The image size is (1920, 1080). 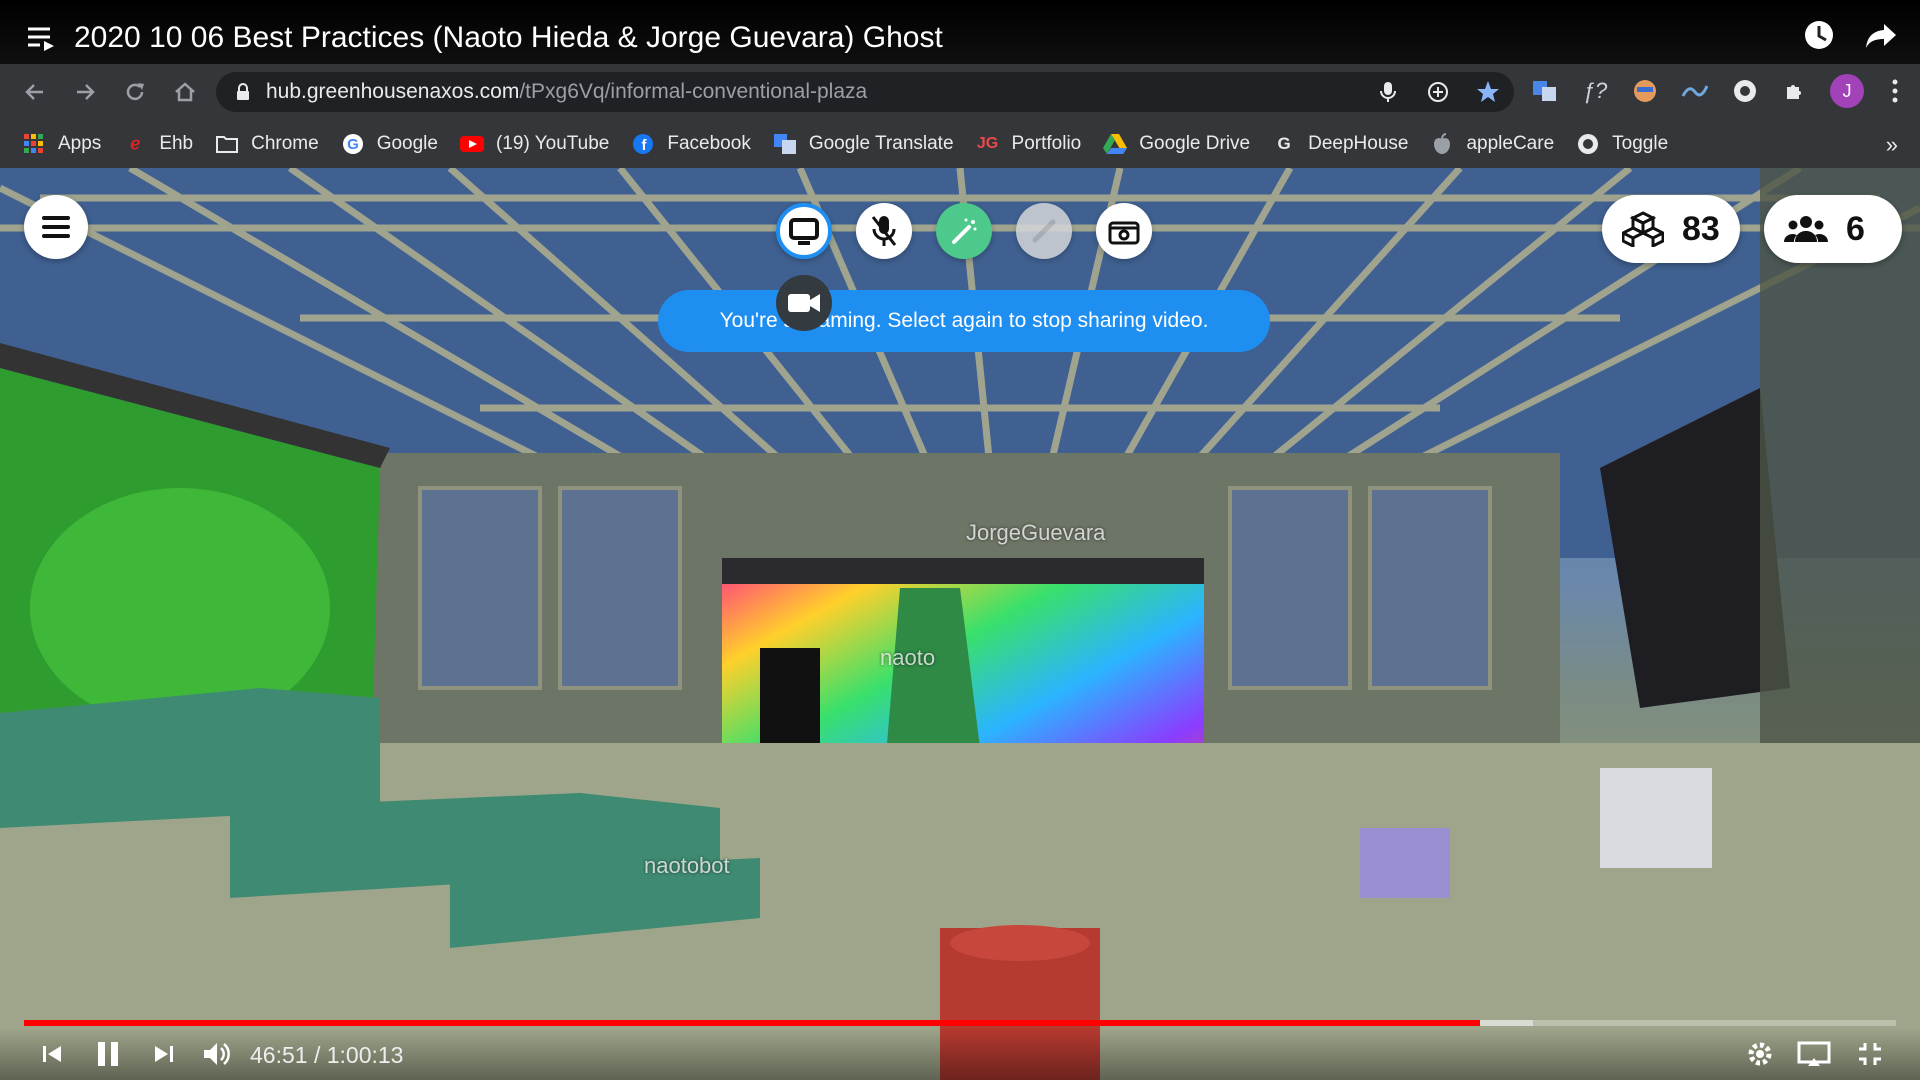 I want to click on camera-icon, so click(x=1124, y=233).